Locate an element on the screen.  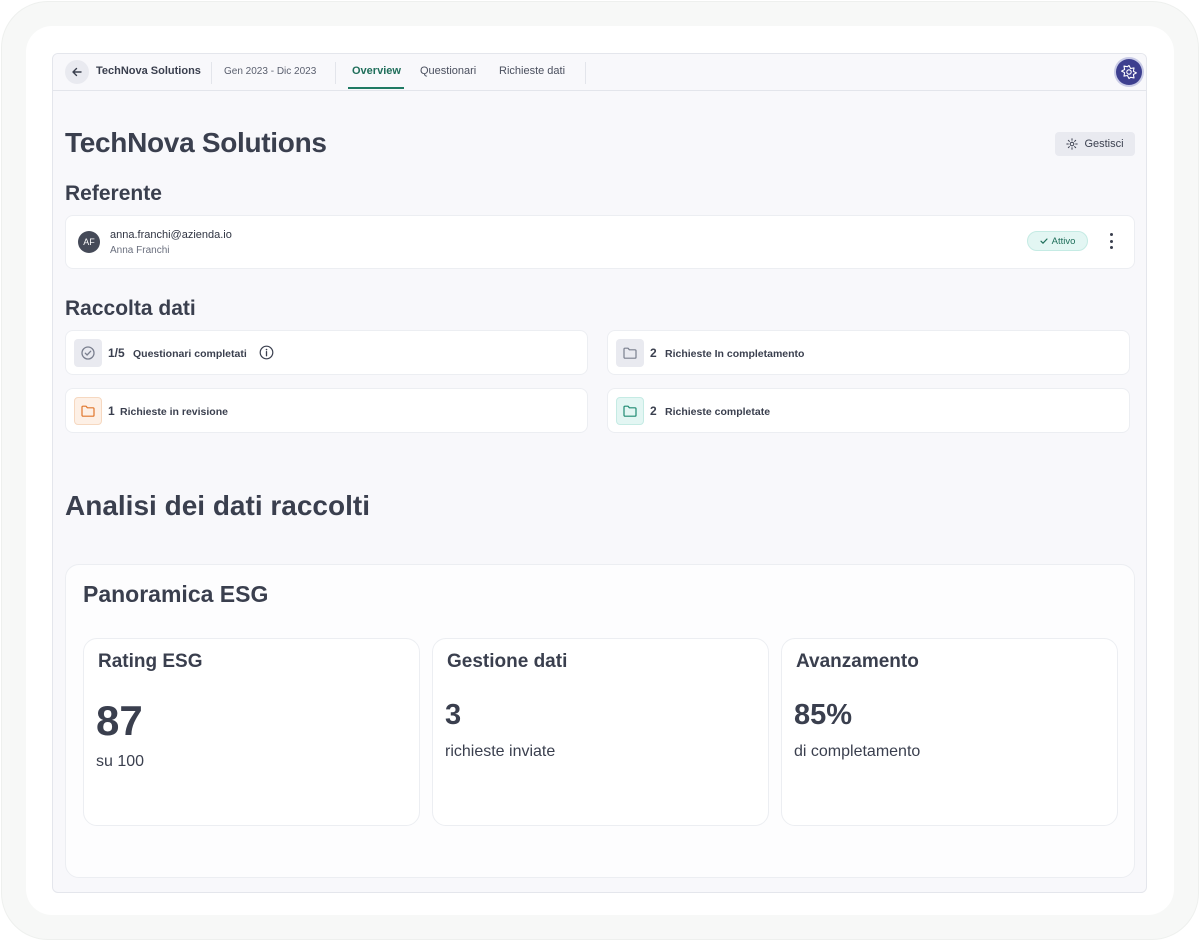
stat-value: 1/5 is located at coordinates (116, 353).